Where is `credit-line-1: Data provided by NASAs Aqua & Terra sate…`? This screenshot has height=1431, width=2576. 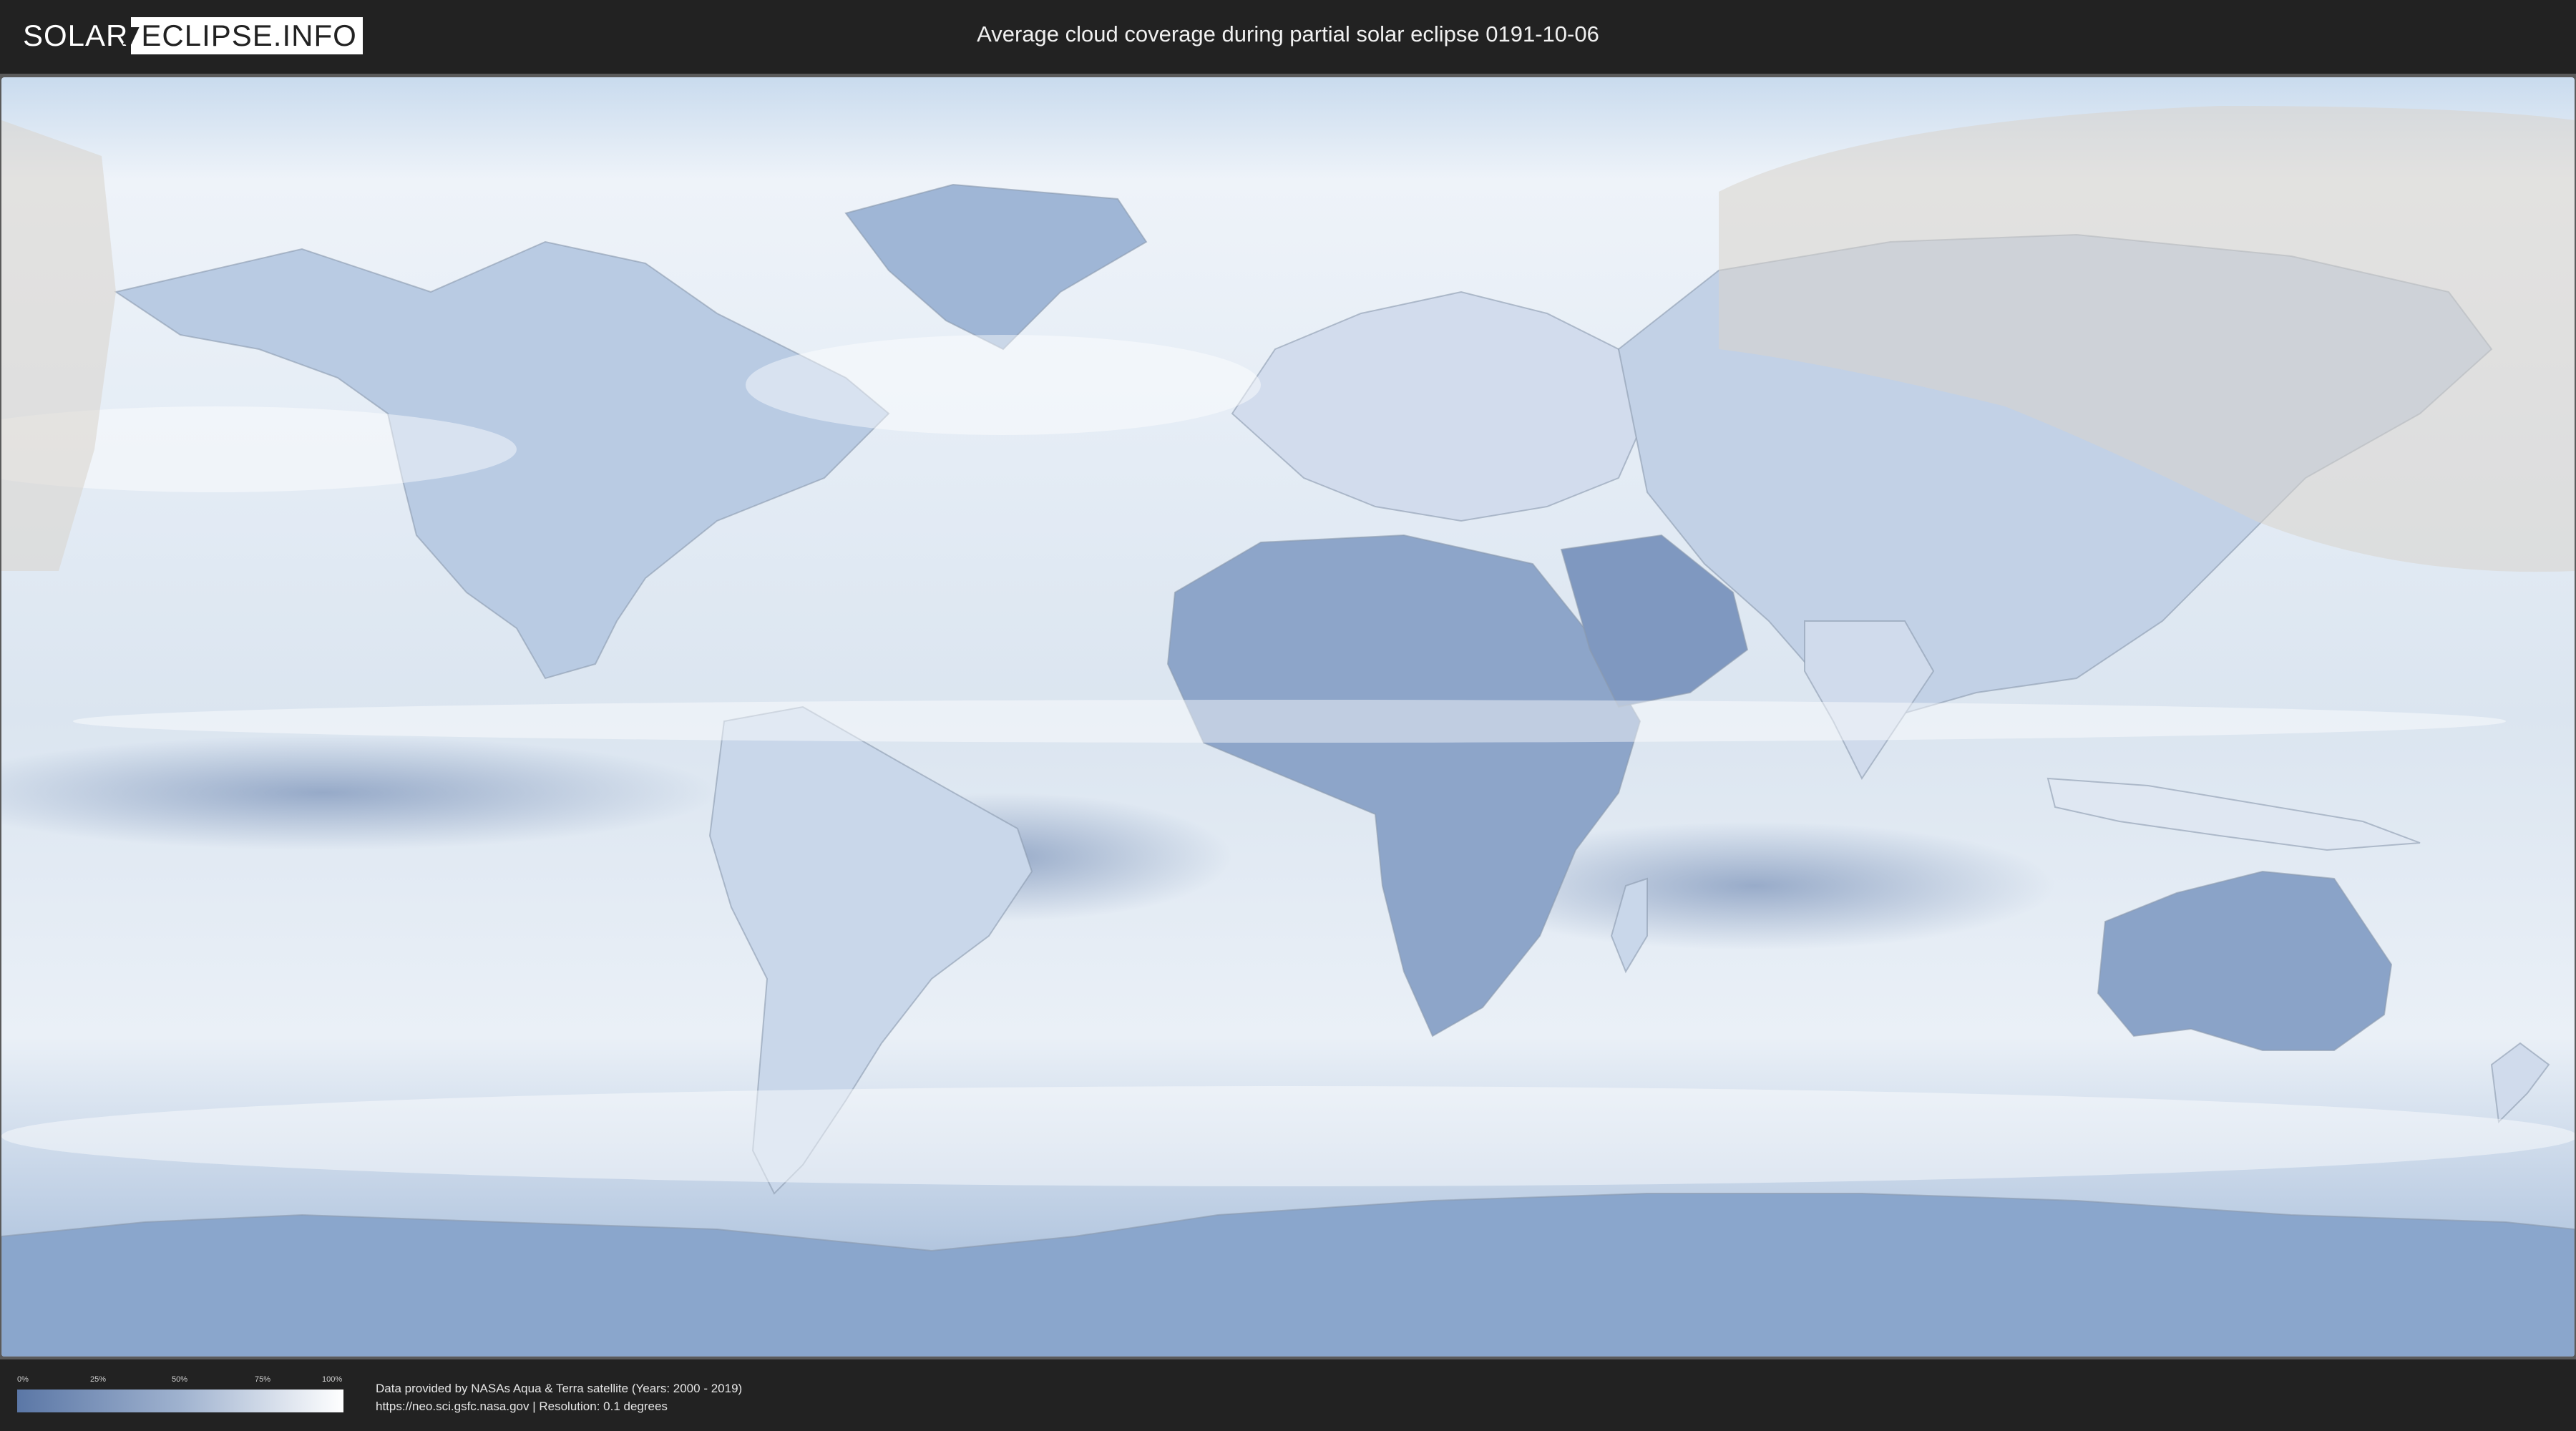
credit-line-1: Data provided by NASAs Aqua & Terra sate… is located at coordinates (559, 1388).